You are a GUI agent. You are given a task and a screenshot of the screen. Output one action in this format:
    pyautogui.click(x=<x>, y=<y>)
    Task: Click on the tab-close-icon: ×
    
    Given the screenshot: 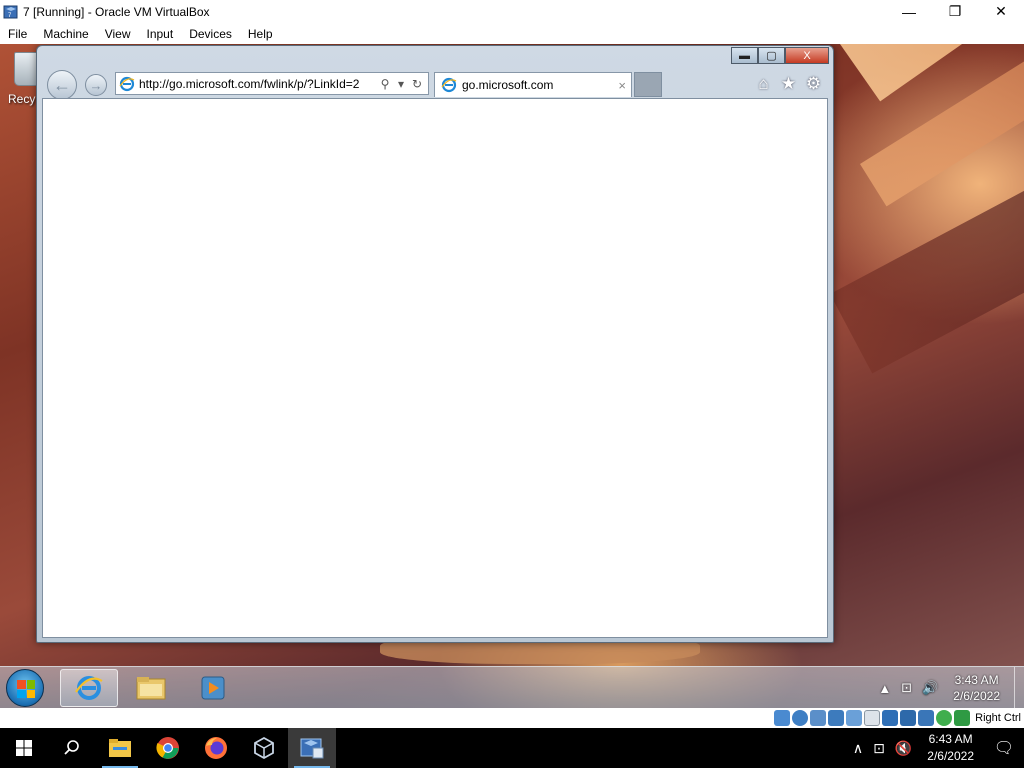 What is the action you would take?
    pyautogui.click(x=622, y=85)
    